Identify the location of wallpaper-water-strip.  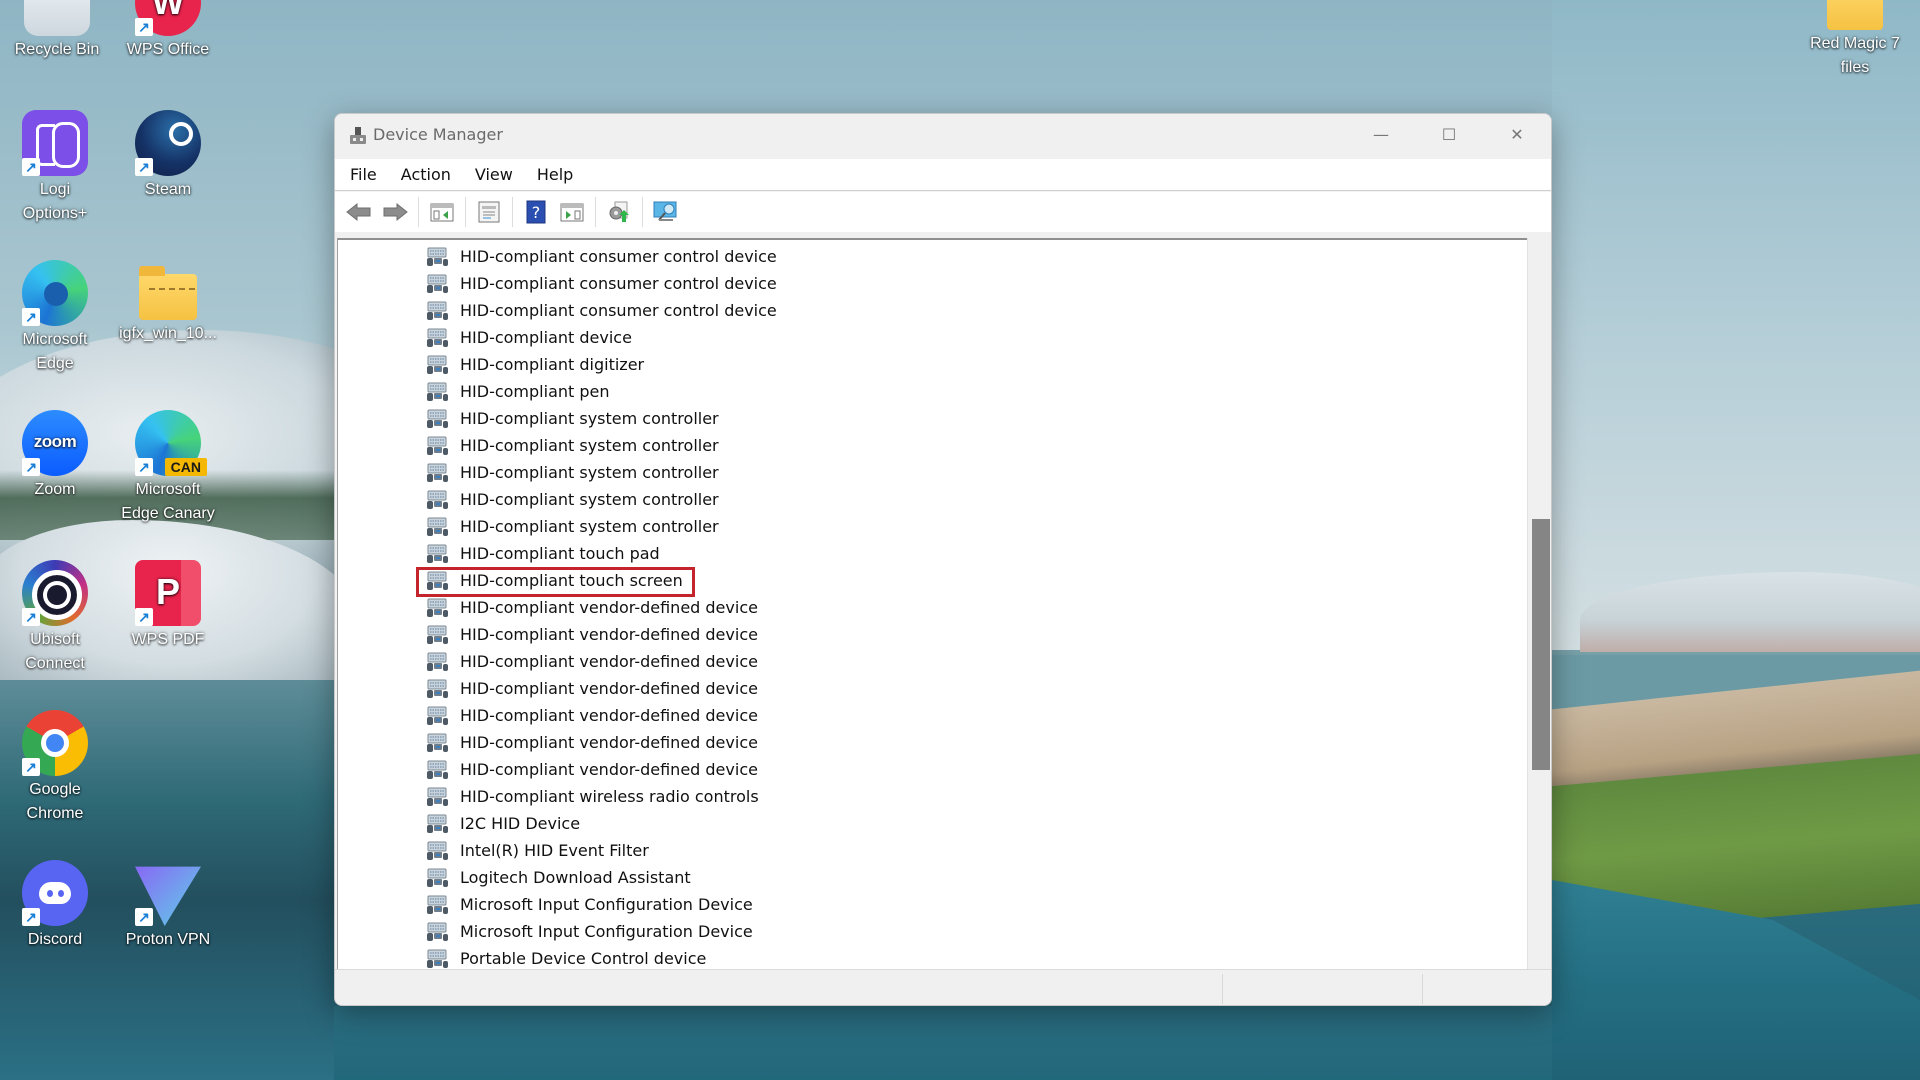
(943, 1043).